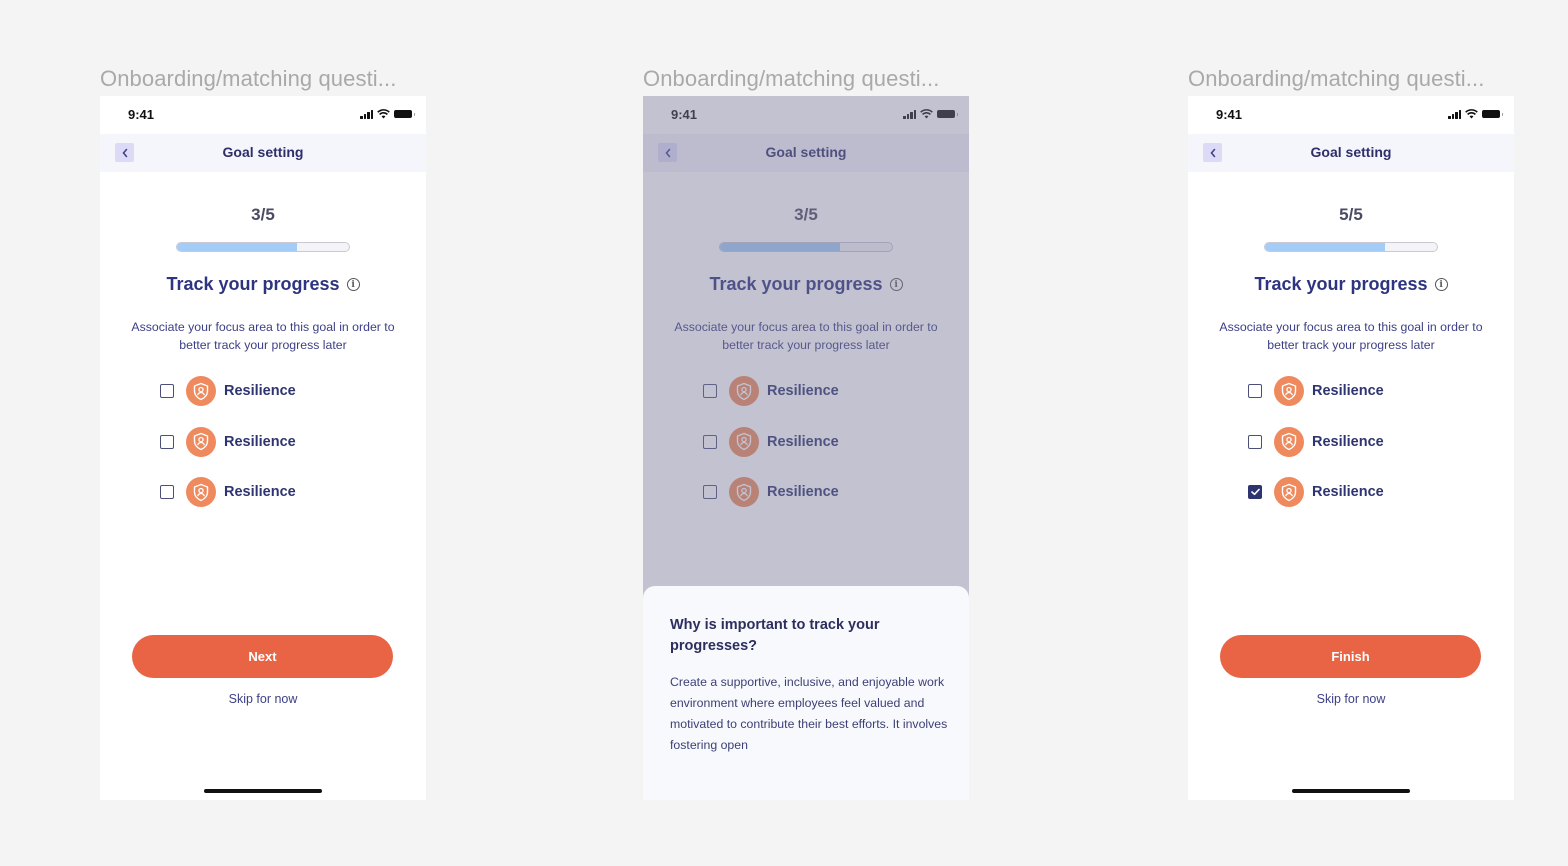  I want to click on next-button: Next, so click(262, 656).